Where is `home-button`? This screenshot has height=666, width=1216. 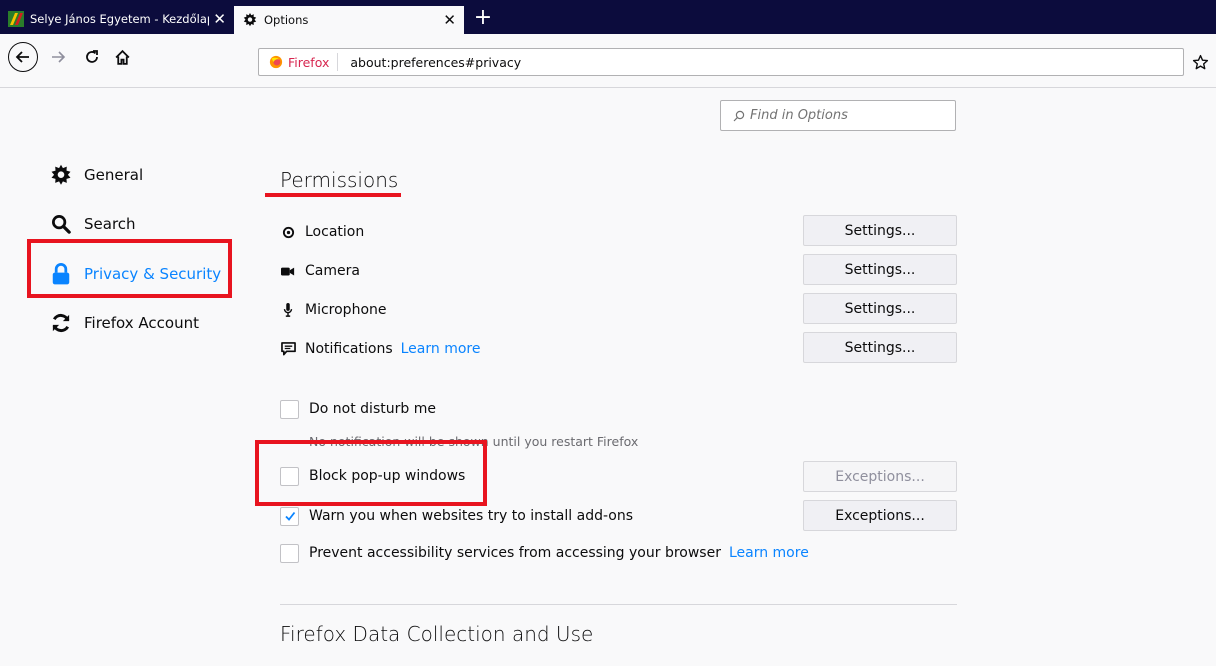
home-button is located at coordinates (122, 57).